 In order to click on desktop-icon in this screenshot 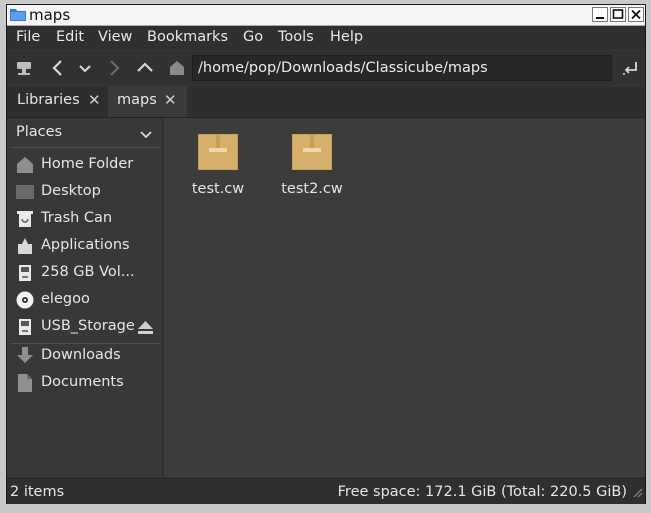, I will do `click(25, 192)`.